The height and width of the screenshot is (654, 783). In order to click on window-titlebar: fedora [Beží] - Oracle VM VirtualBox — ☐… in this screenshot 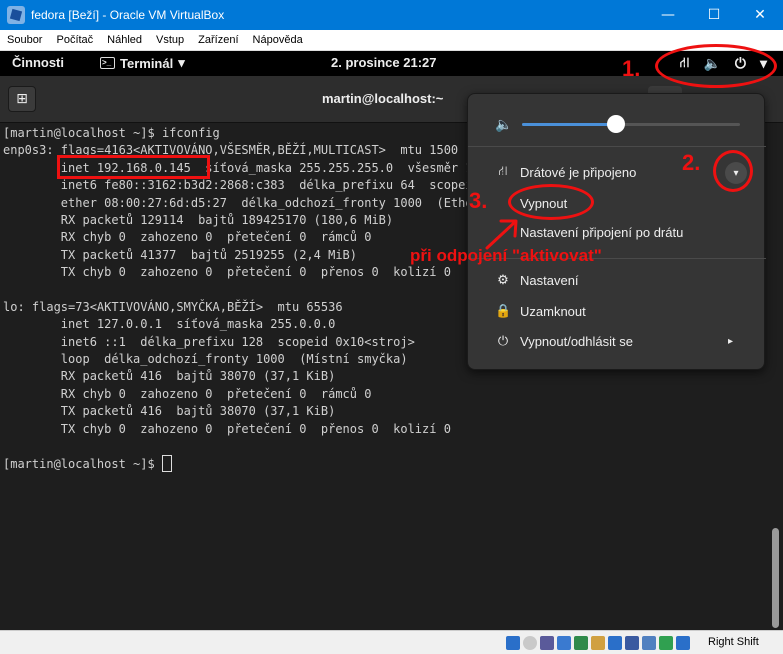, I will do `click(391, 15)`.